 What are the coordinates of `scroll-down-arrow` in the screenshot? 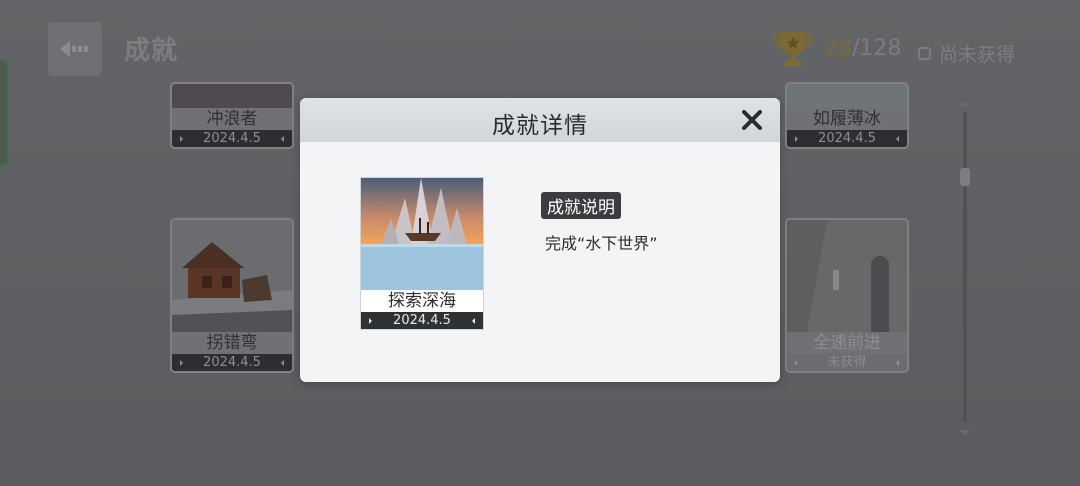 It's located at (965, 435).